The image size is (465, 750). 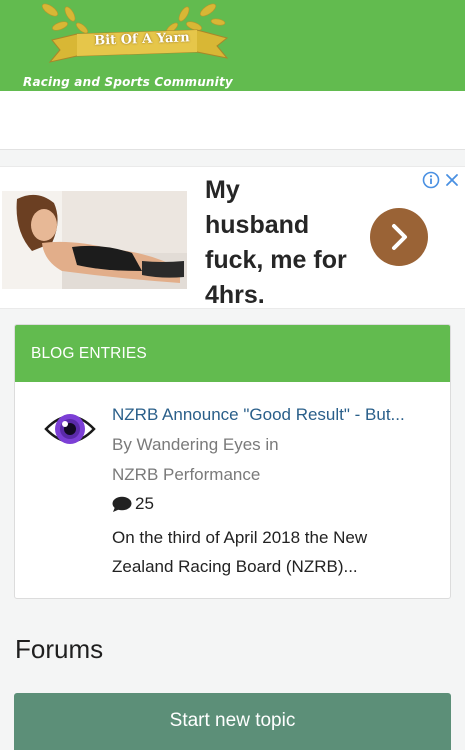 I want to click on comment-icon, so click(x=122, y=504).